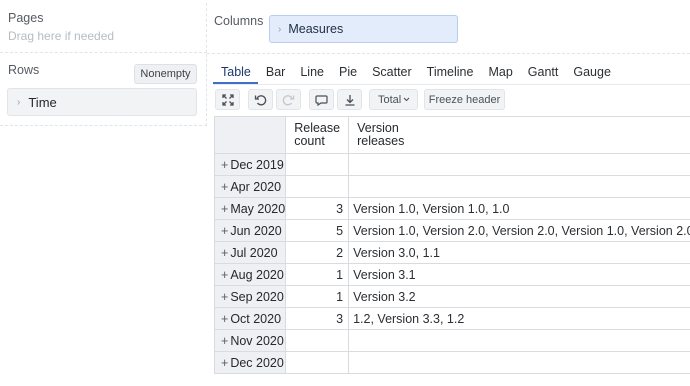  Describe the element at coordinates (102, 102) in the screenshot. I see `time-dimension-chip: › Time` at that location.